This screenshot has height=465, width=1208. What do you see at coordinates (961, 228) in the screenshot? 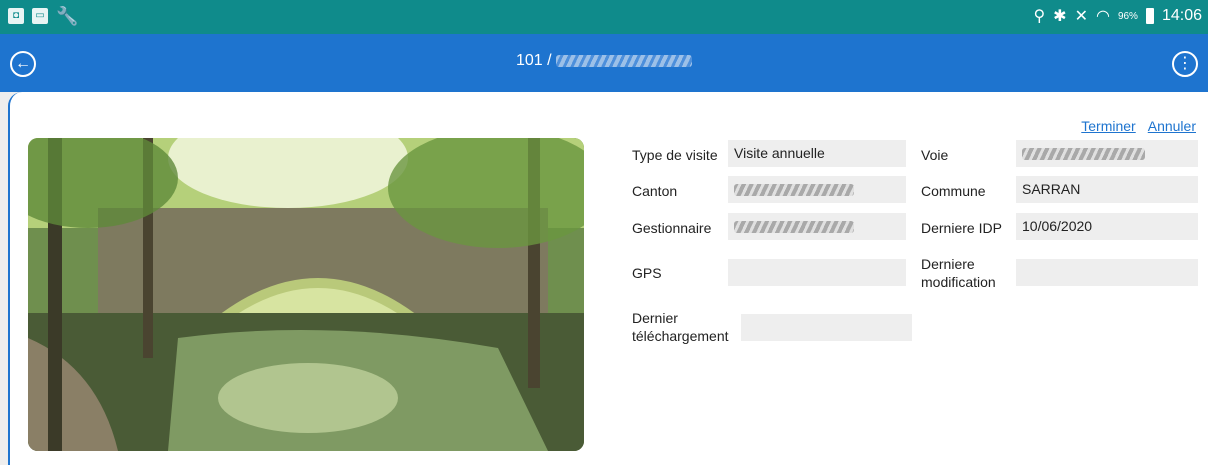
I see `derniere-idp-label: Derniere IDP` at bounding box center [961, 228].